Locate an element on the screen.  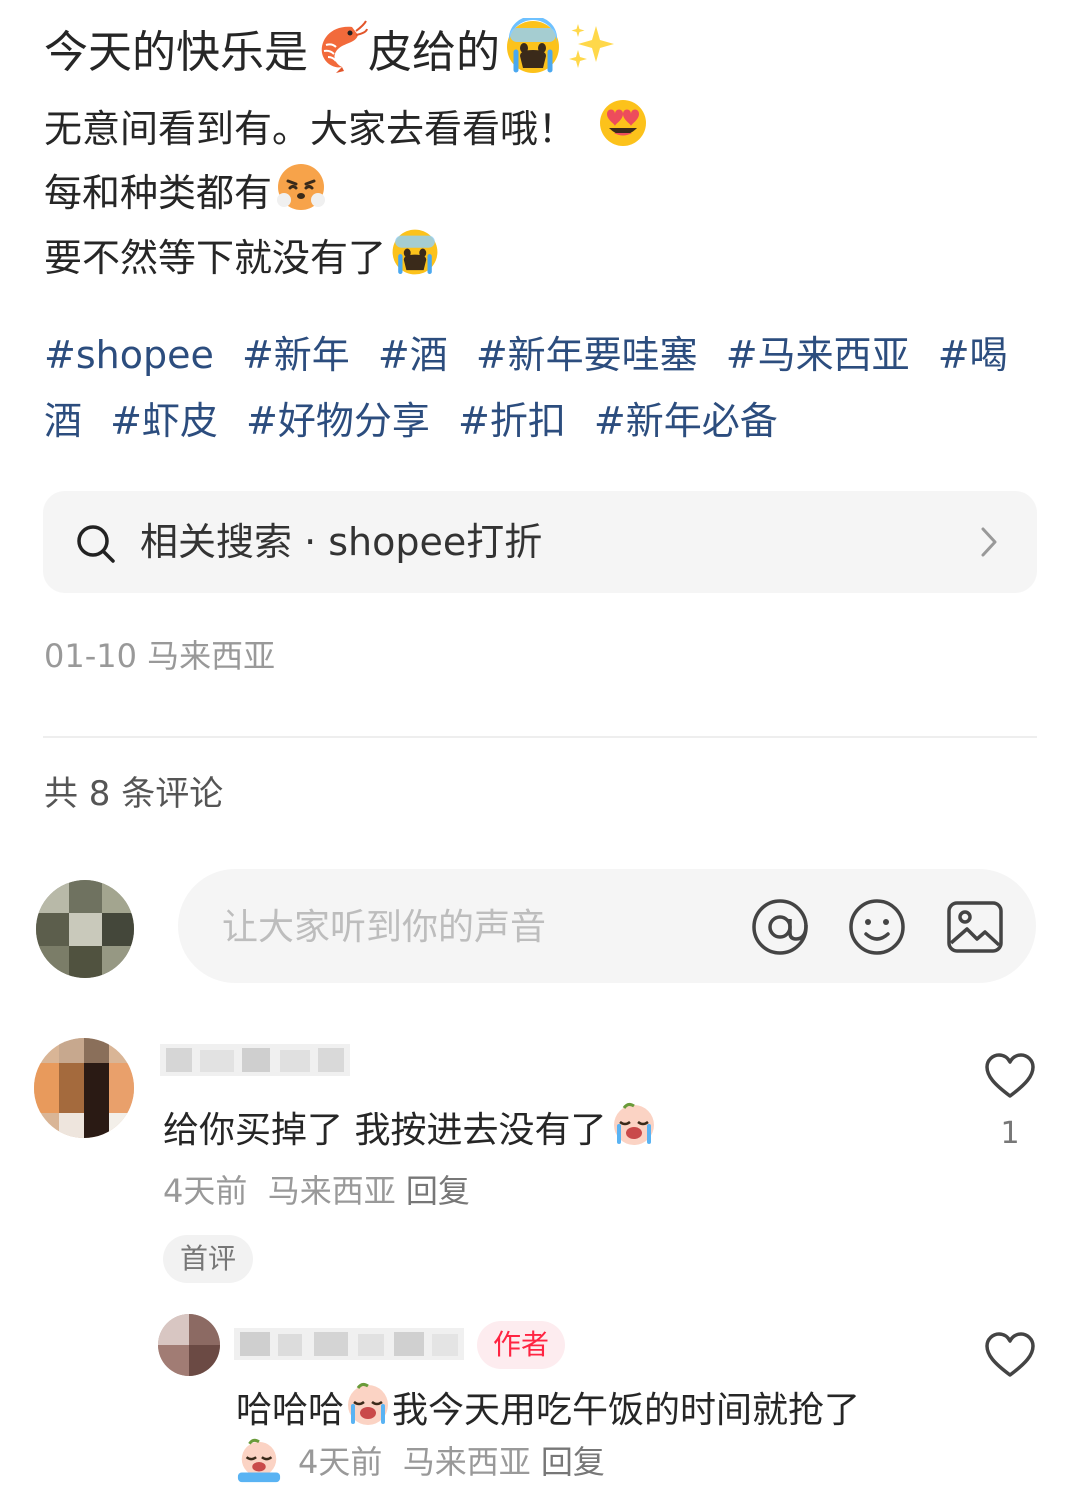
image-icon is located at coordinates (975, 929).